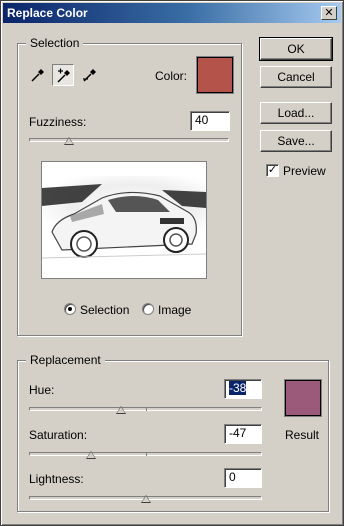 Image resolution: width=344 pixels, height=526 pixels. Describe the element at coordinates (232, 477) in the screenshot. I see `lightness-value: 0` at that location.